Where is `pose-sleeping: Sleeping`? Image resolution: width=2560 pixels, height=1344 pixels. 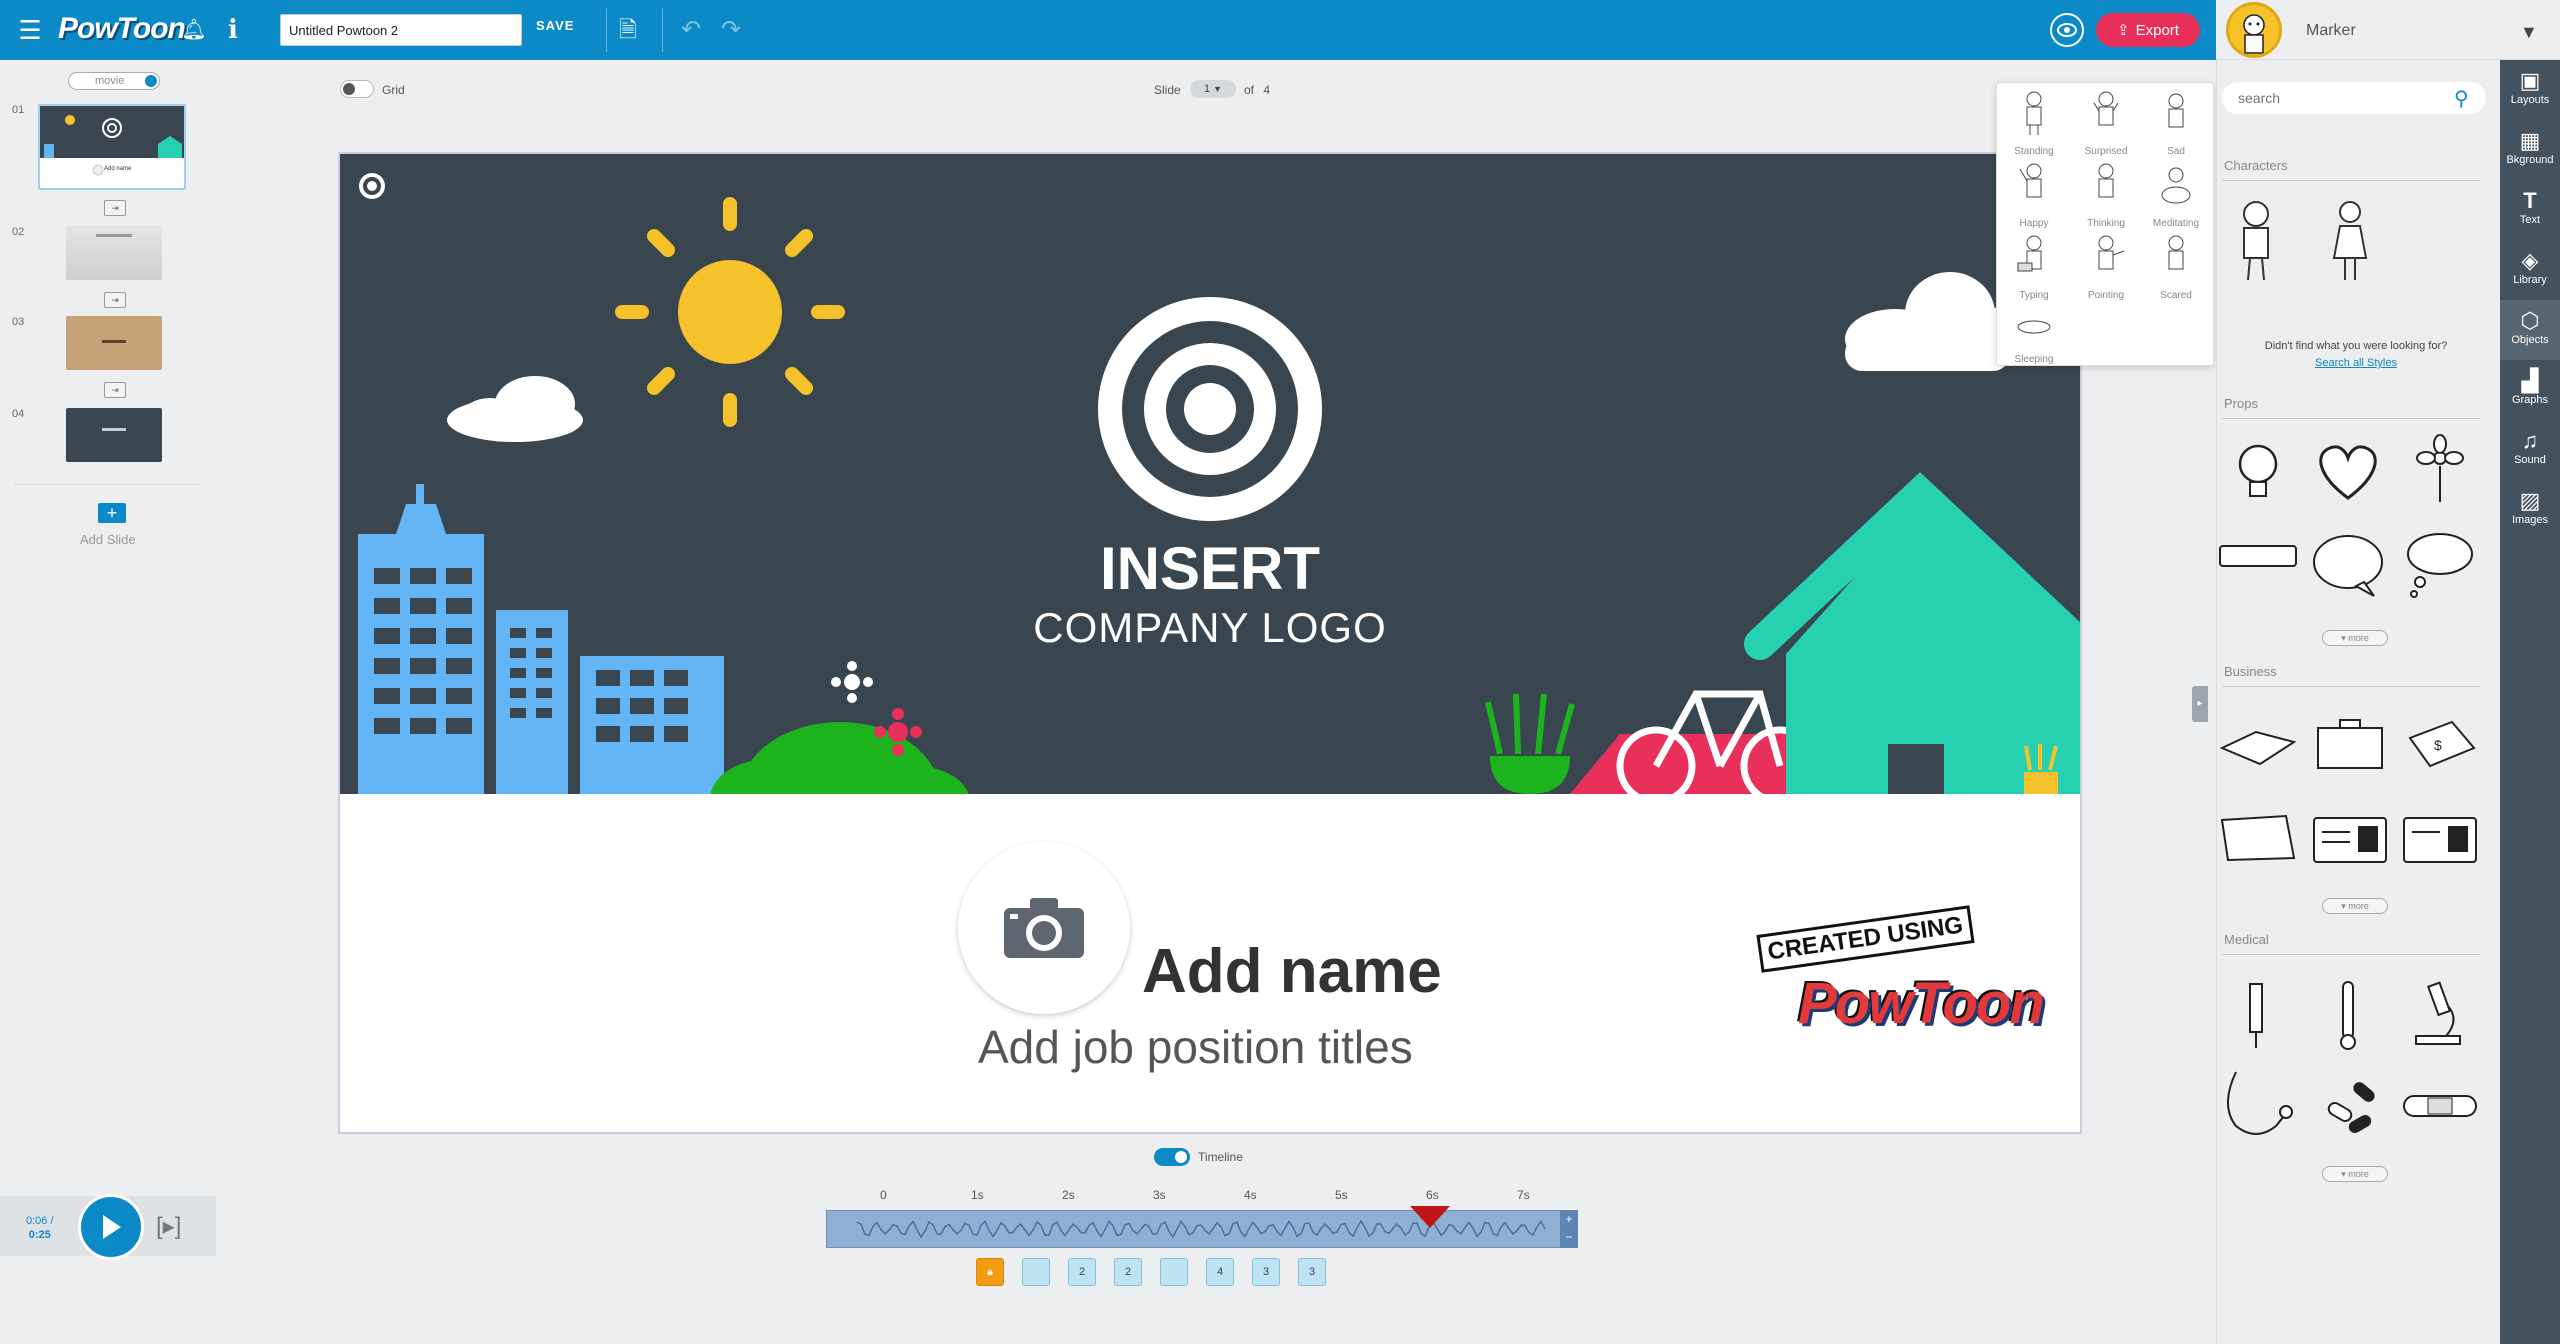
pose-sleeping: Sleeping is located at coordinates (2034, 332).